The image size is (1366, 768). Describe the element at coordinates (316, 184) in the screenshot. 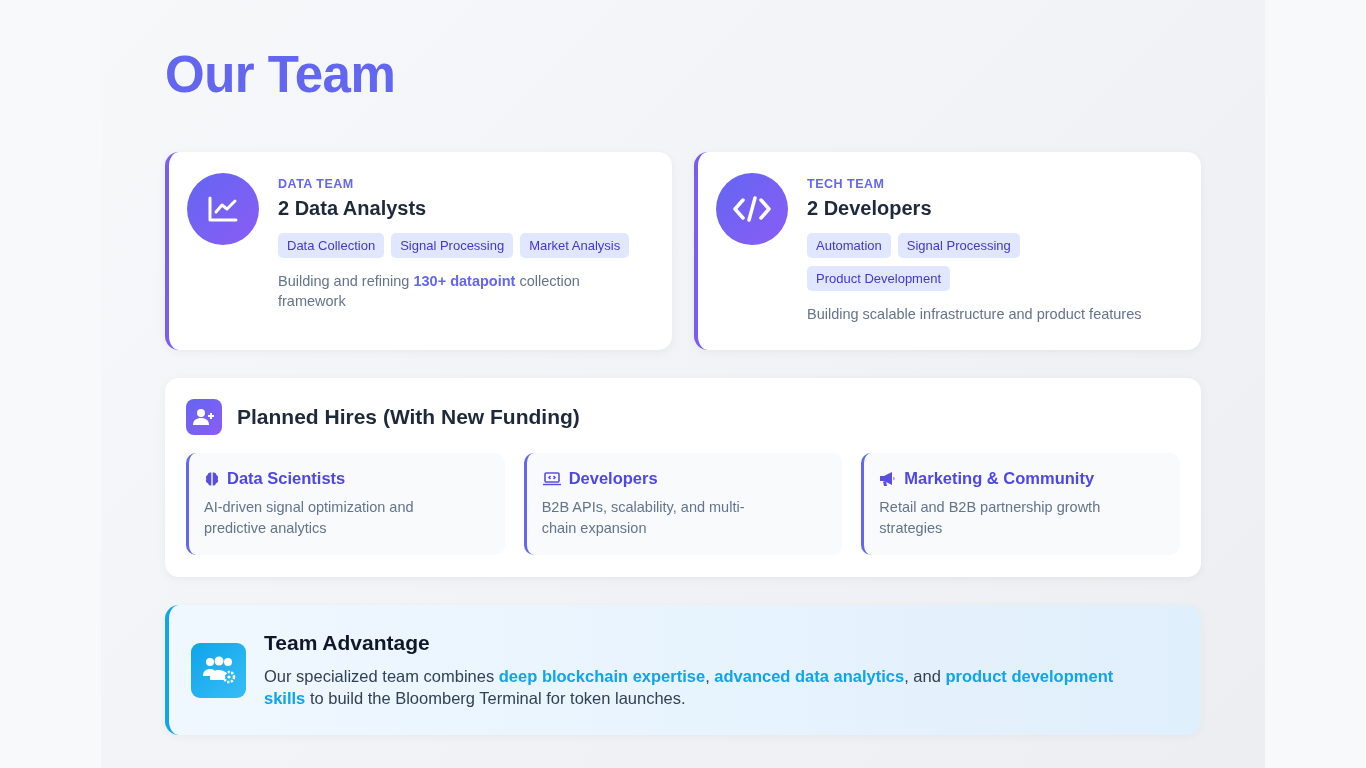

I see `team-label: DATA TEAM` at that location.